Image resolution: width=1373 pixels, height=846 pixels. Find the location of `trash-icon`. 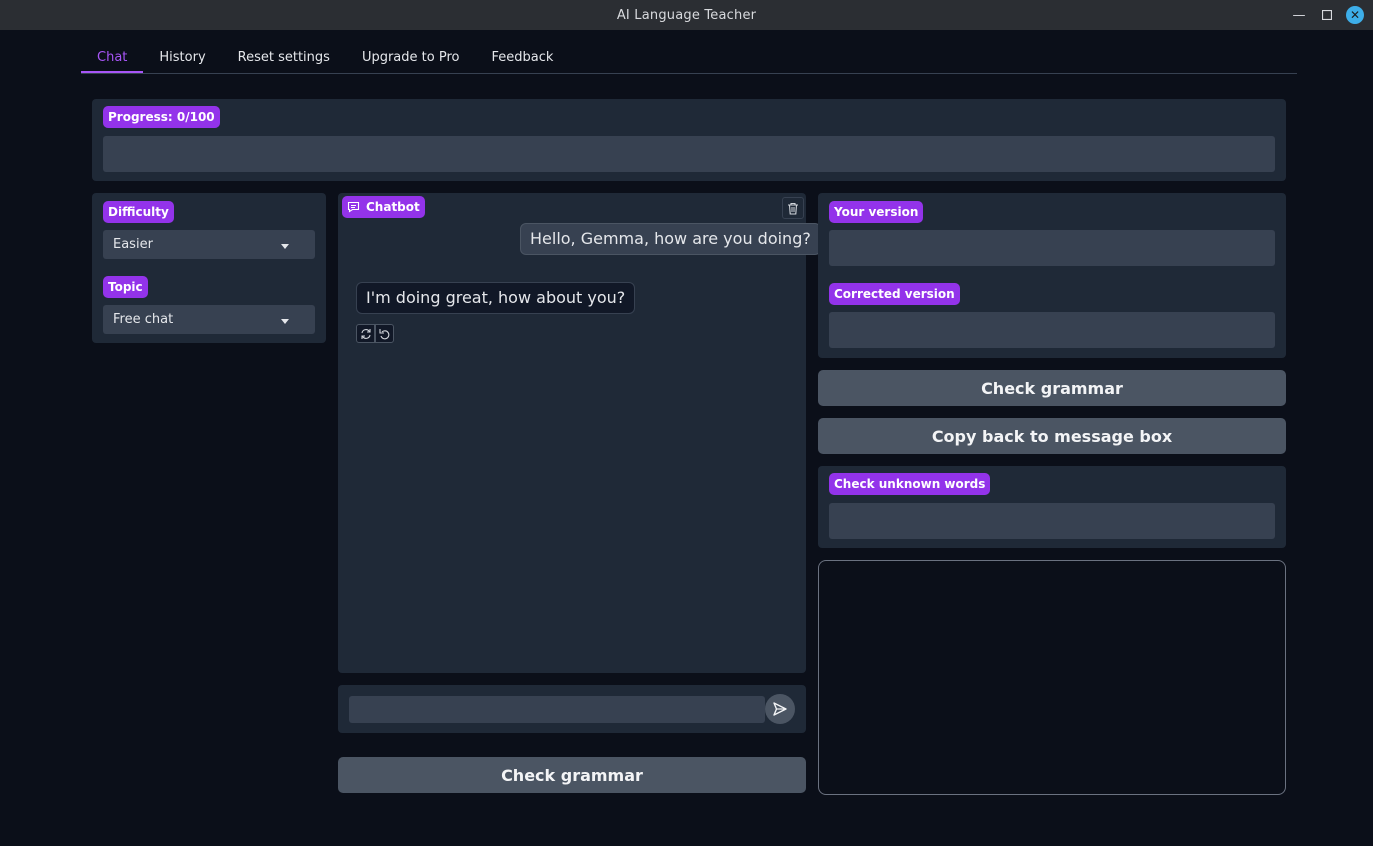

trash-icon is located at coordinates (793, 208).